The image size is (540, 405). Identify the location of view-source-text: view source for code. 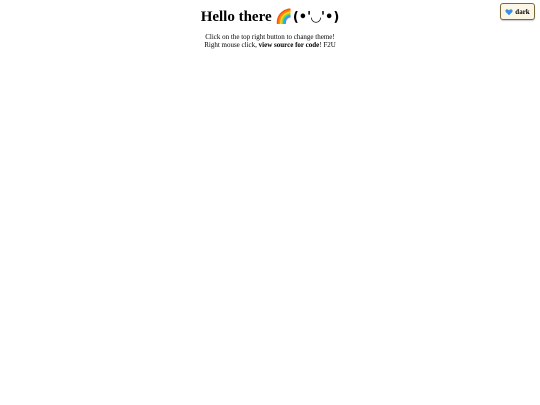
(289, 45).